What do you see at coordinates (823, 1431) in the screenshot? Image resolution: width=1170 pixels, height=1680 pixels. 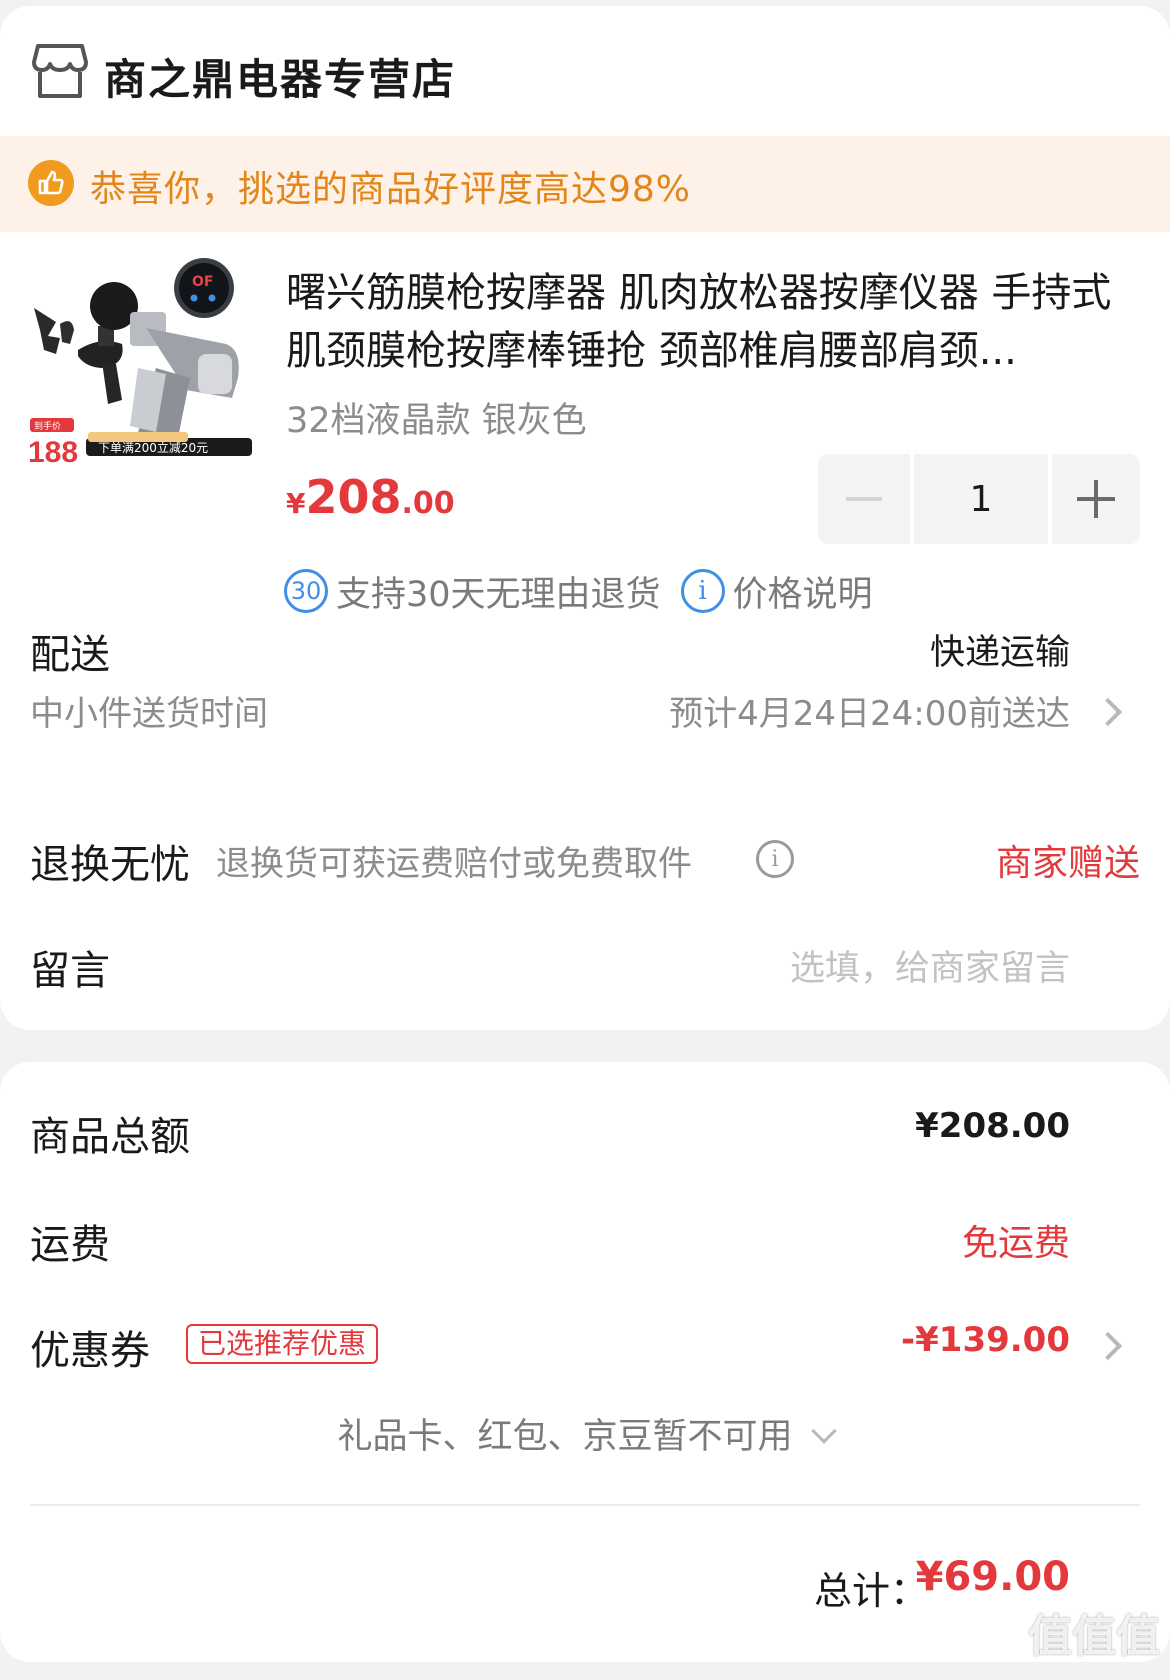 I see `chevron-down-icon` at bounding box center [823, 1431].